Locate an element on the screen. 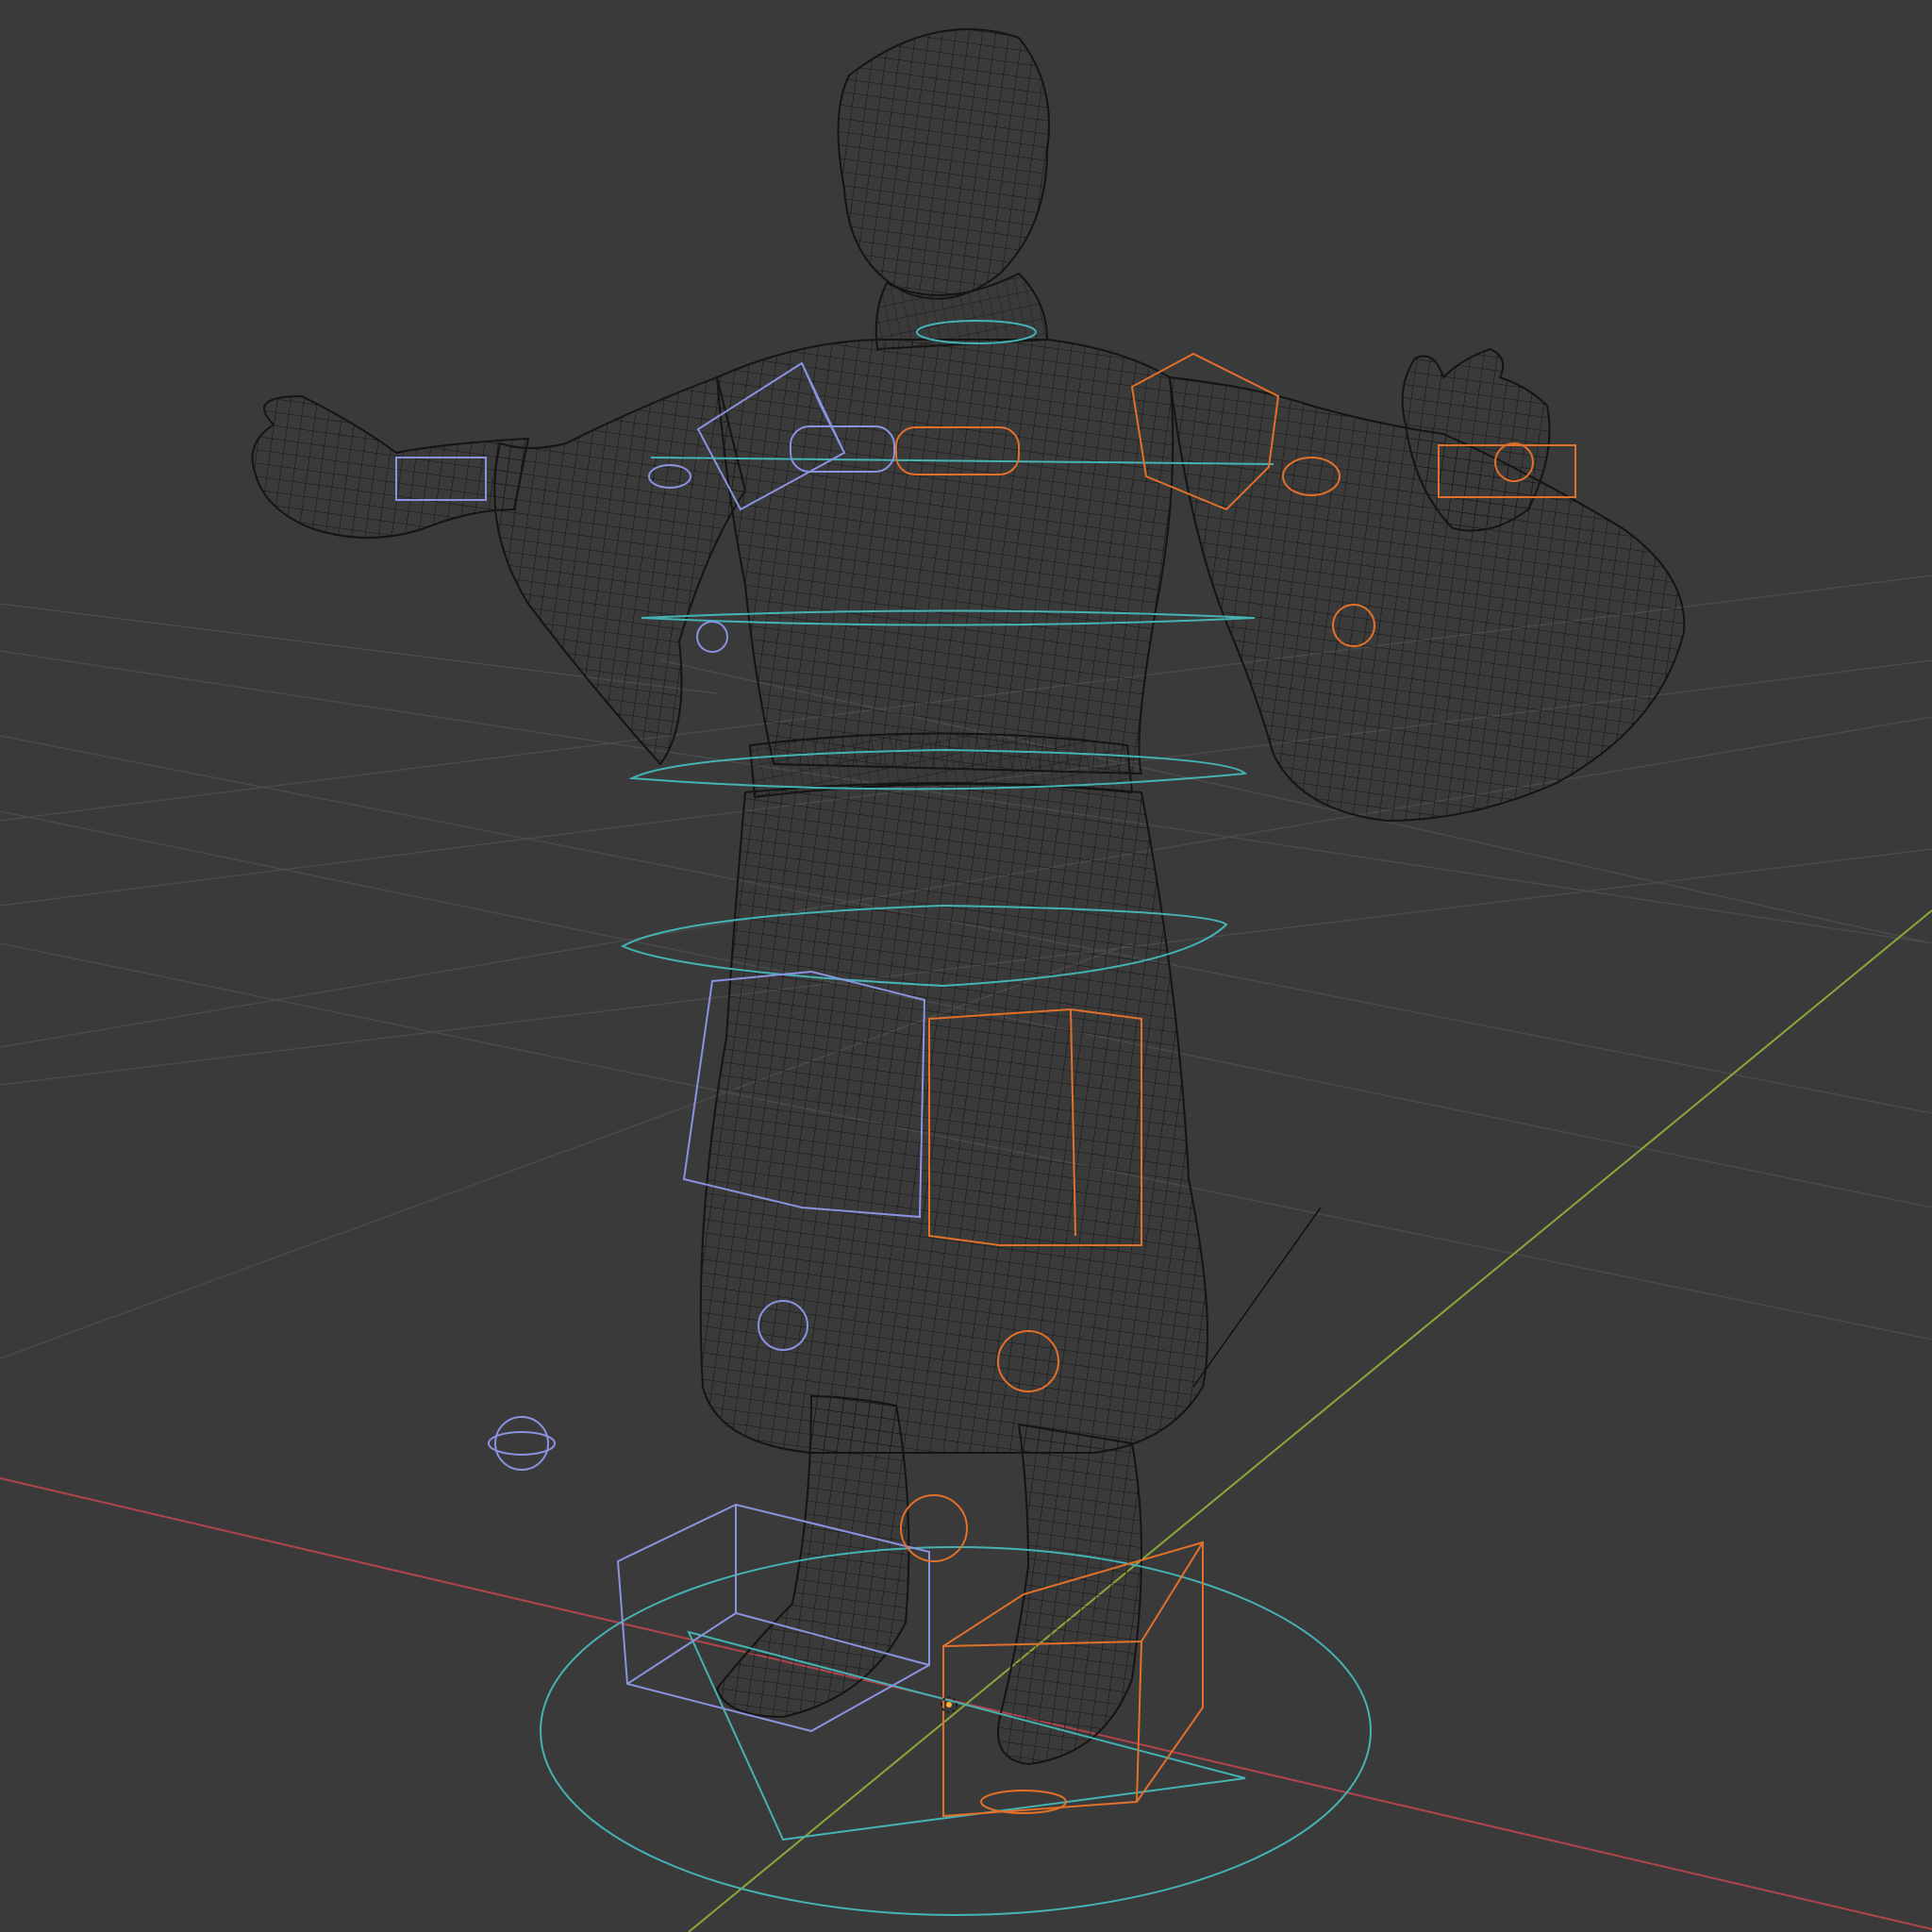  mesh-torso is located at coordinates (945, 556).